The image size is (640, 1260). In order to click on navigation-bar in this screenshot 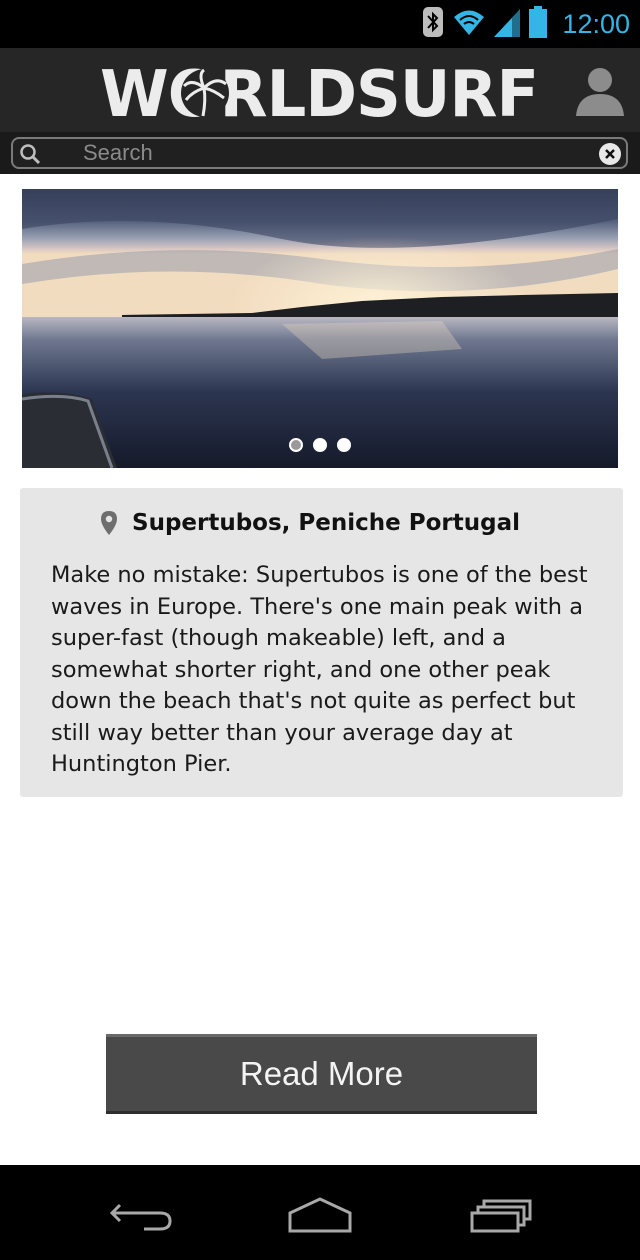, I will do `click(320, 1212)`.